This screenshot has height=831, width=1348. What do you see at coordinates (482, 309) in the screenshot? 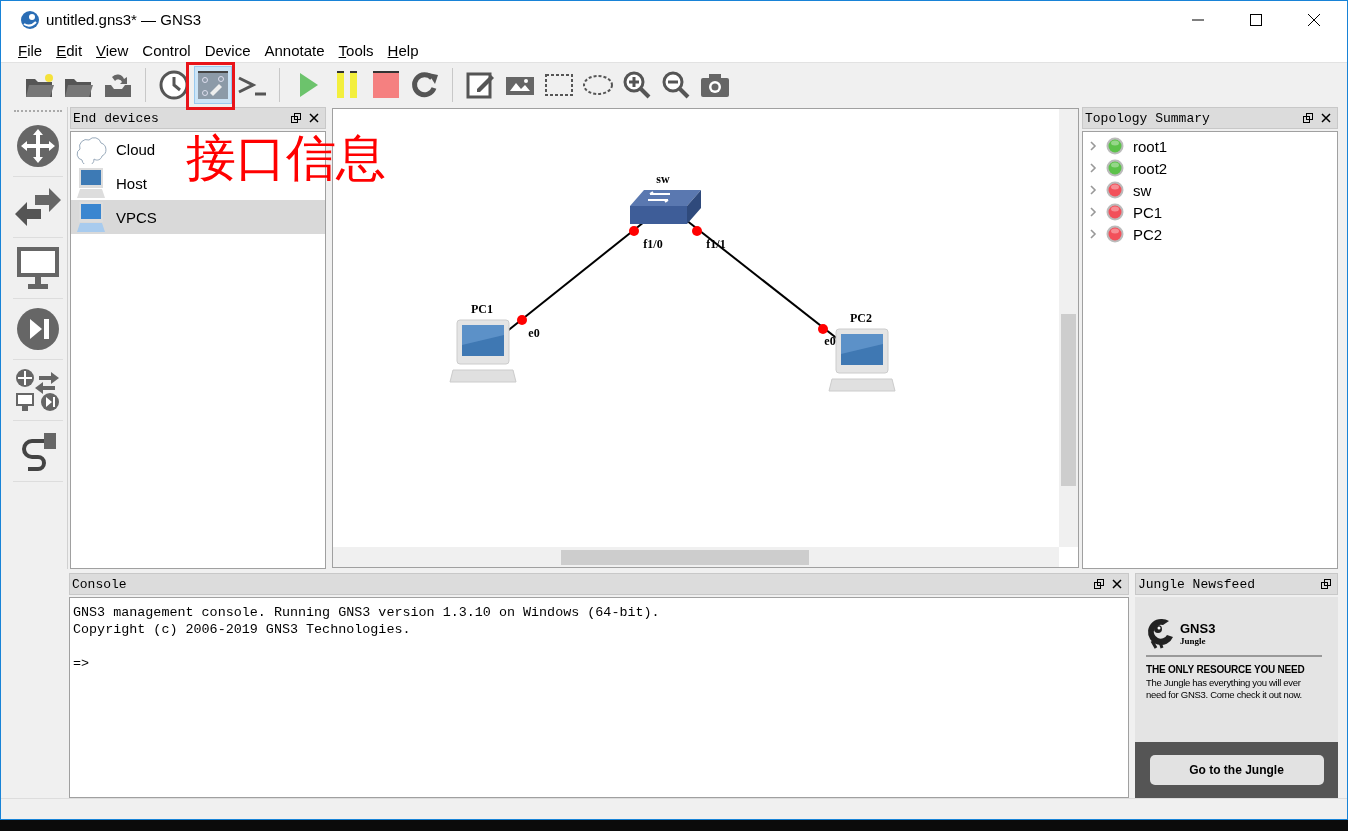
I see `node-label: PC1` at bounding box center [482, 309].